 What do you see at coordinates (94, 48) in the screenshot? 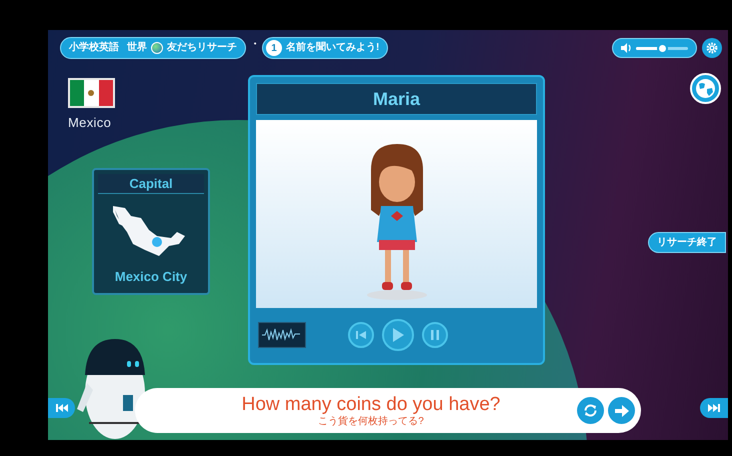
I see `course-label: 小学校英語` at bounding box center [94, 48].